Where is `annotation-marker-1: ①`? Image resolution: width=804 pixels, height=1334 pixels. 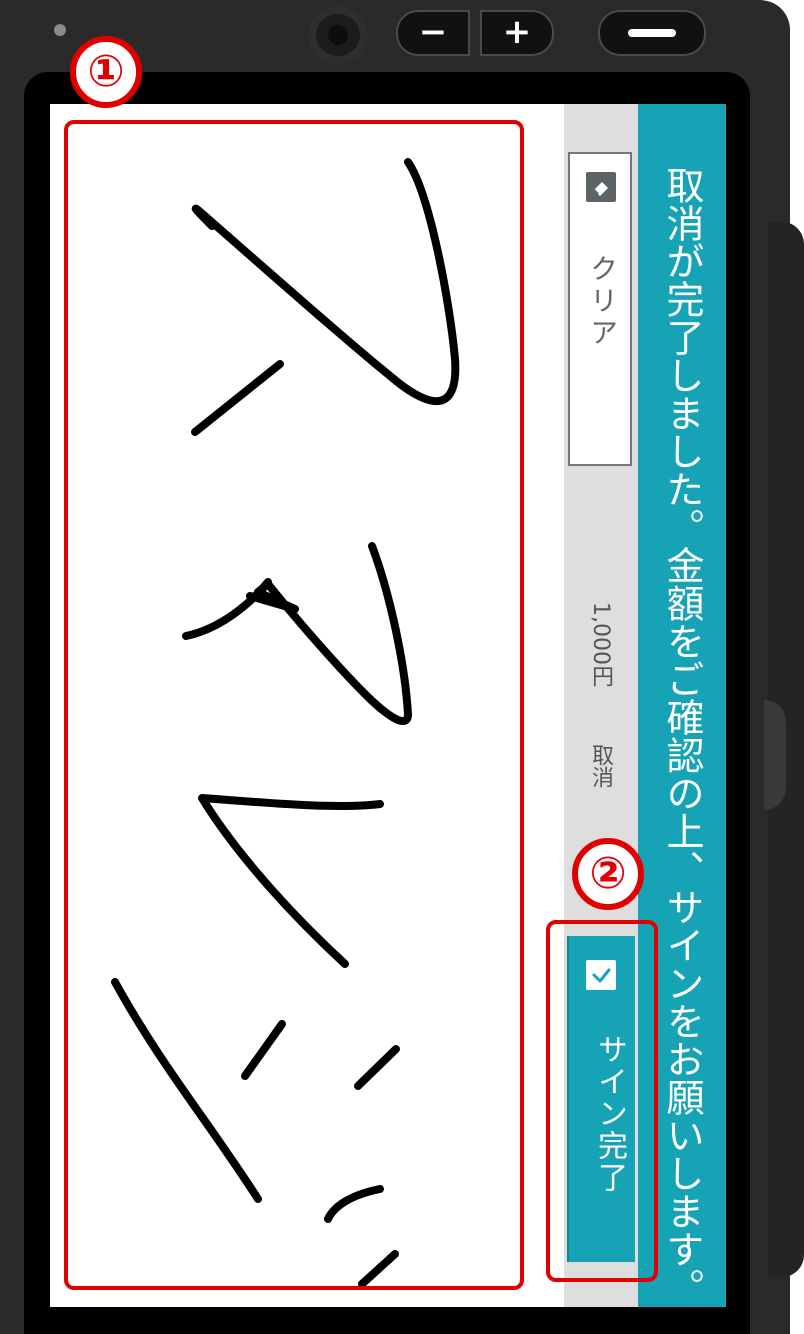
annotation-marker-1: ① is located at coordinates (106, 72).